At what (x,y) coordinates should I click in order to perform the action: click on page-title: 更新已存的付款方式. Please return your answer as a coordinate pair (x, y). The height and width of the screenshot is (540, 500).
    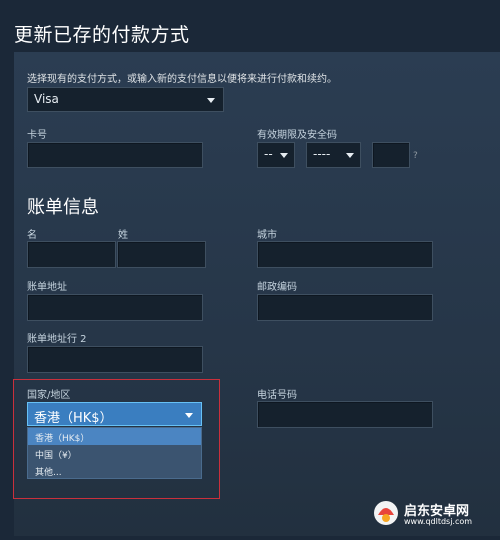
    Looking at the image, I should click on (102, 35).